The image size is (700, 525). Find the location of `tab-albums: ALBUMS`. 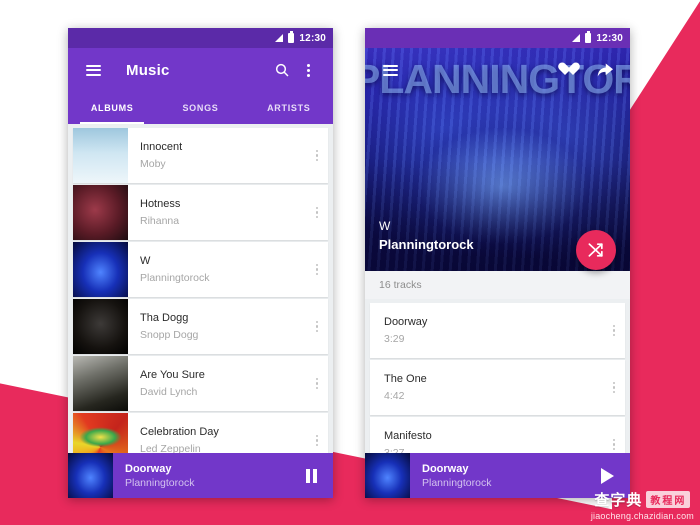

tab-albums: ALBUMS is located at coordinates (112, 108).